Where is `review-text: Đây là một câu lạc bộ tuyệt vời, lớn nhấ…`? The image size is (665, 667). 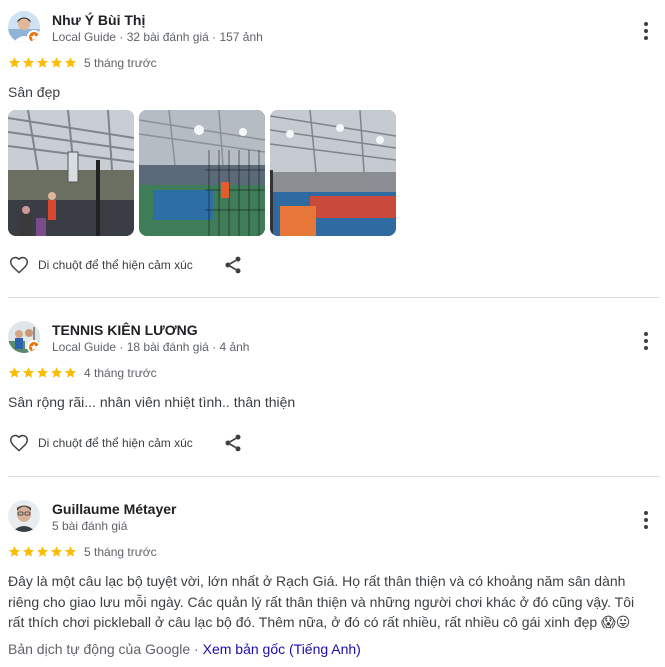 review-text: Đây là một câu lạc bộ tuyệt vời, lớn nhấ… is located at coordinates (321, 601).